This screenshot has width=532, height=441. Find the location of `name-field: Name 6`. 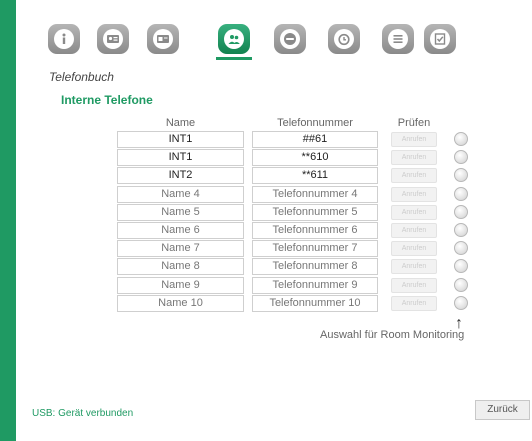

name-field: Name 6 is located at coordinates (180, 230).